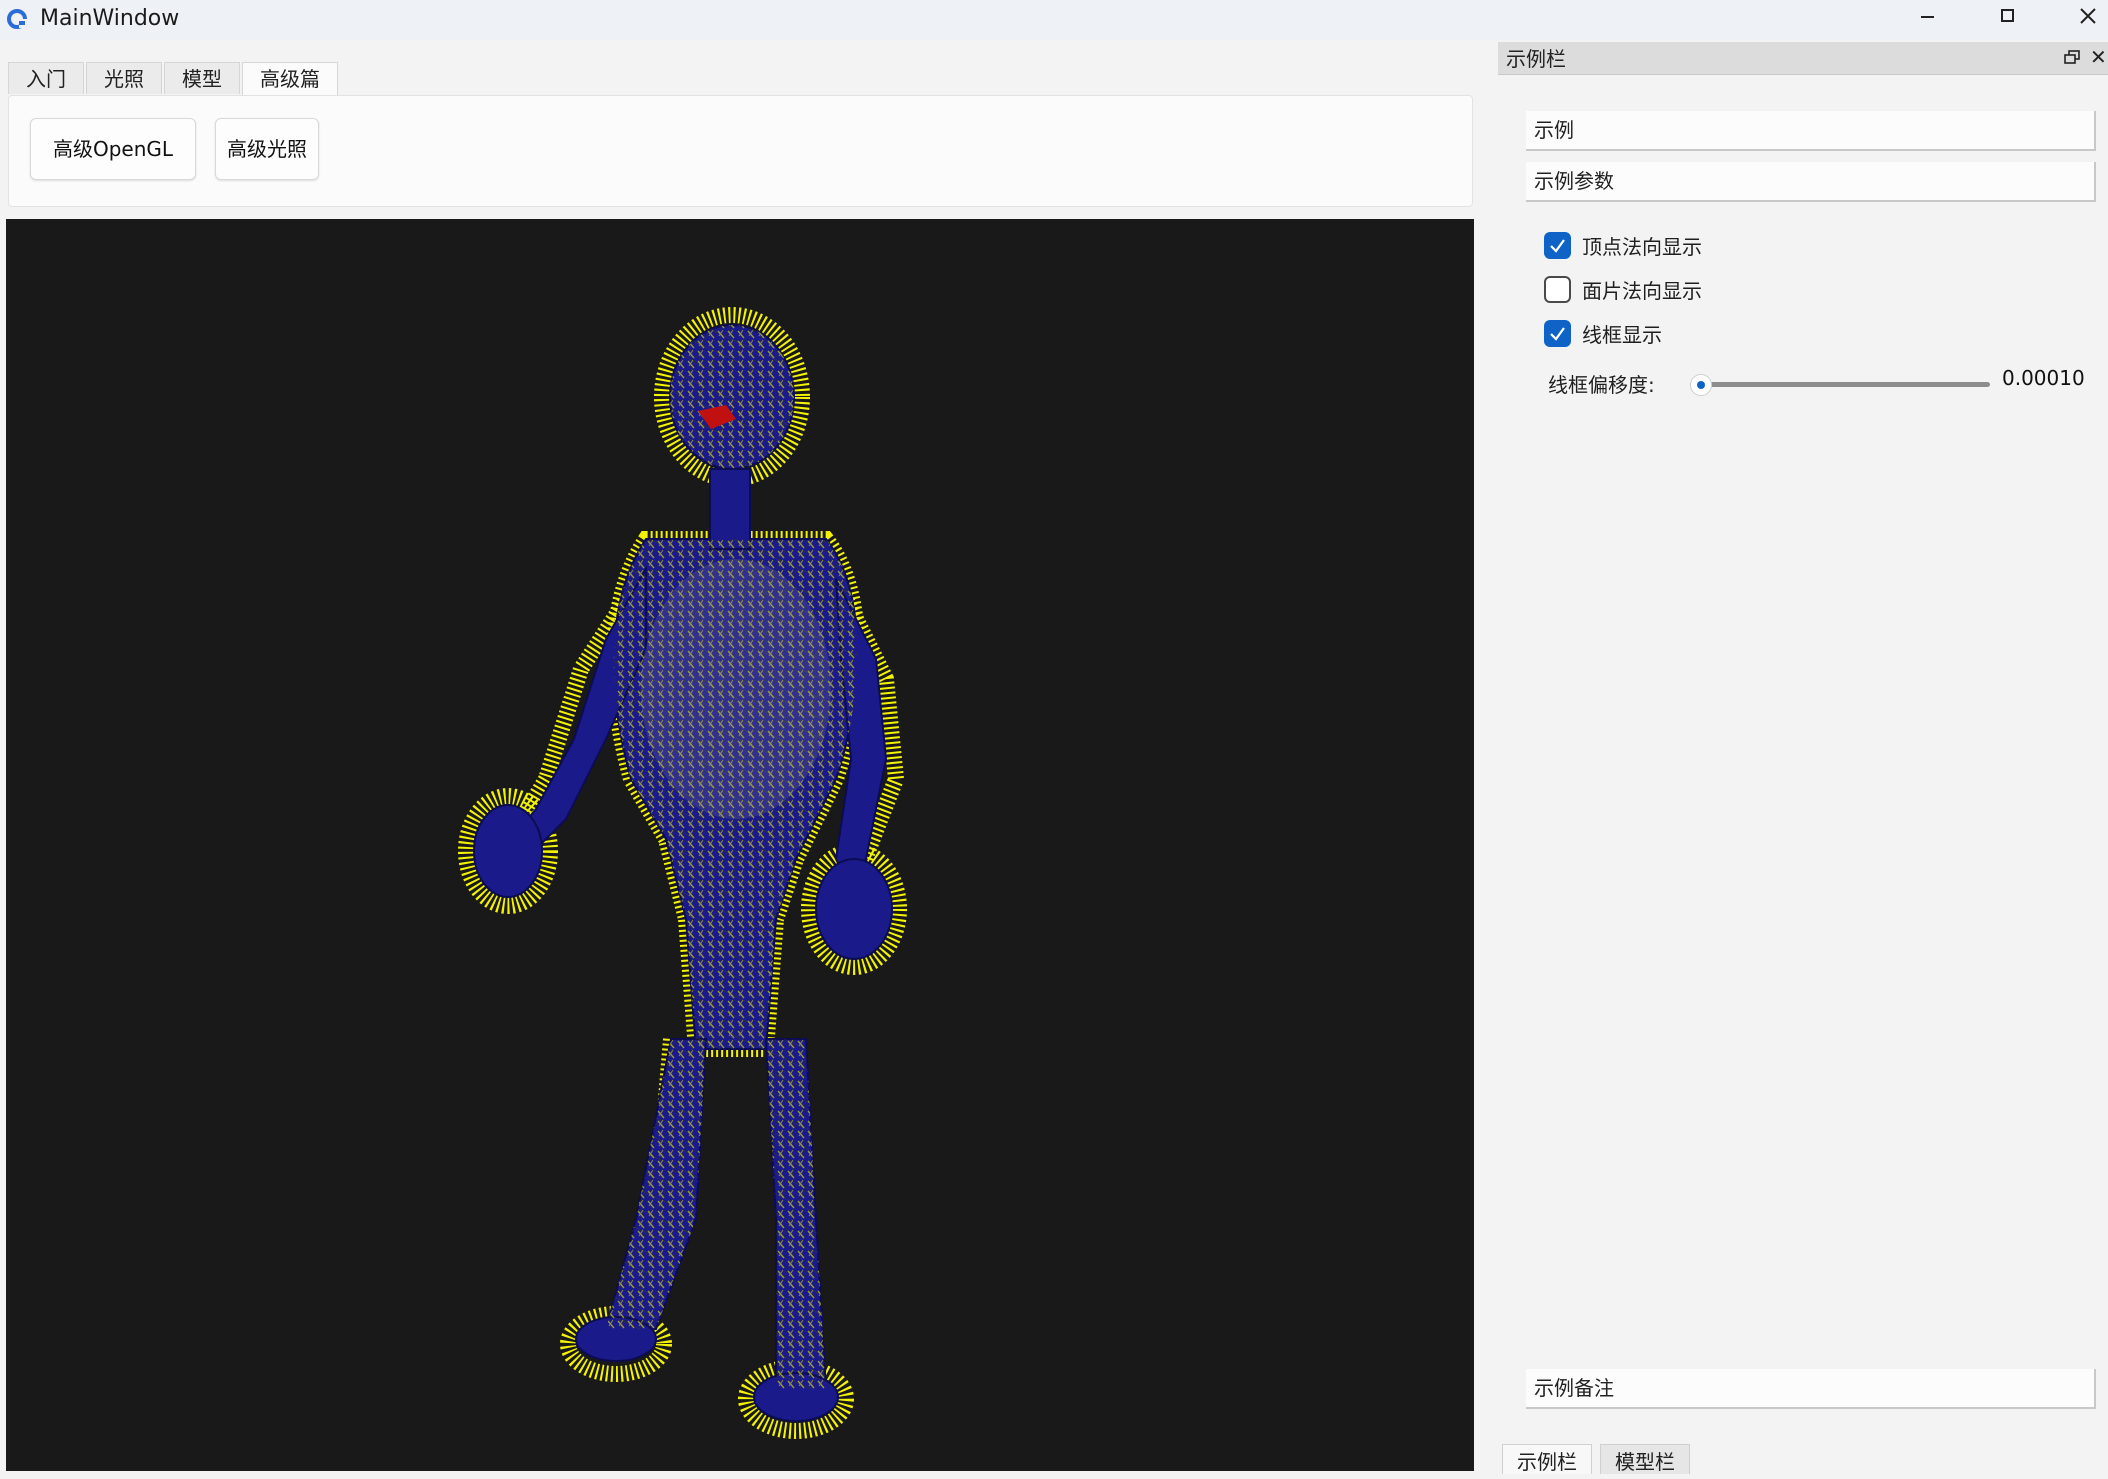  What do you see at coordinates (1596, 1459) in the screenshot?
I see `dock-bottom-tabs: 示例栏 模型栏` at bounding box center [1596, 1459].